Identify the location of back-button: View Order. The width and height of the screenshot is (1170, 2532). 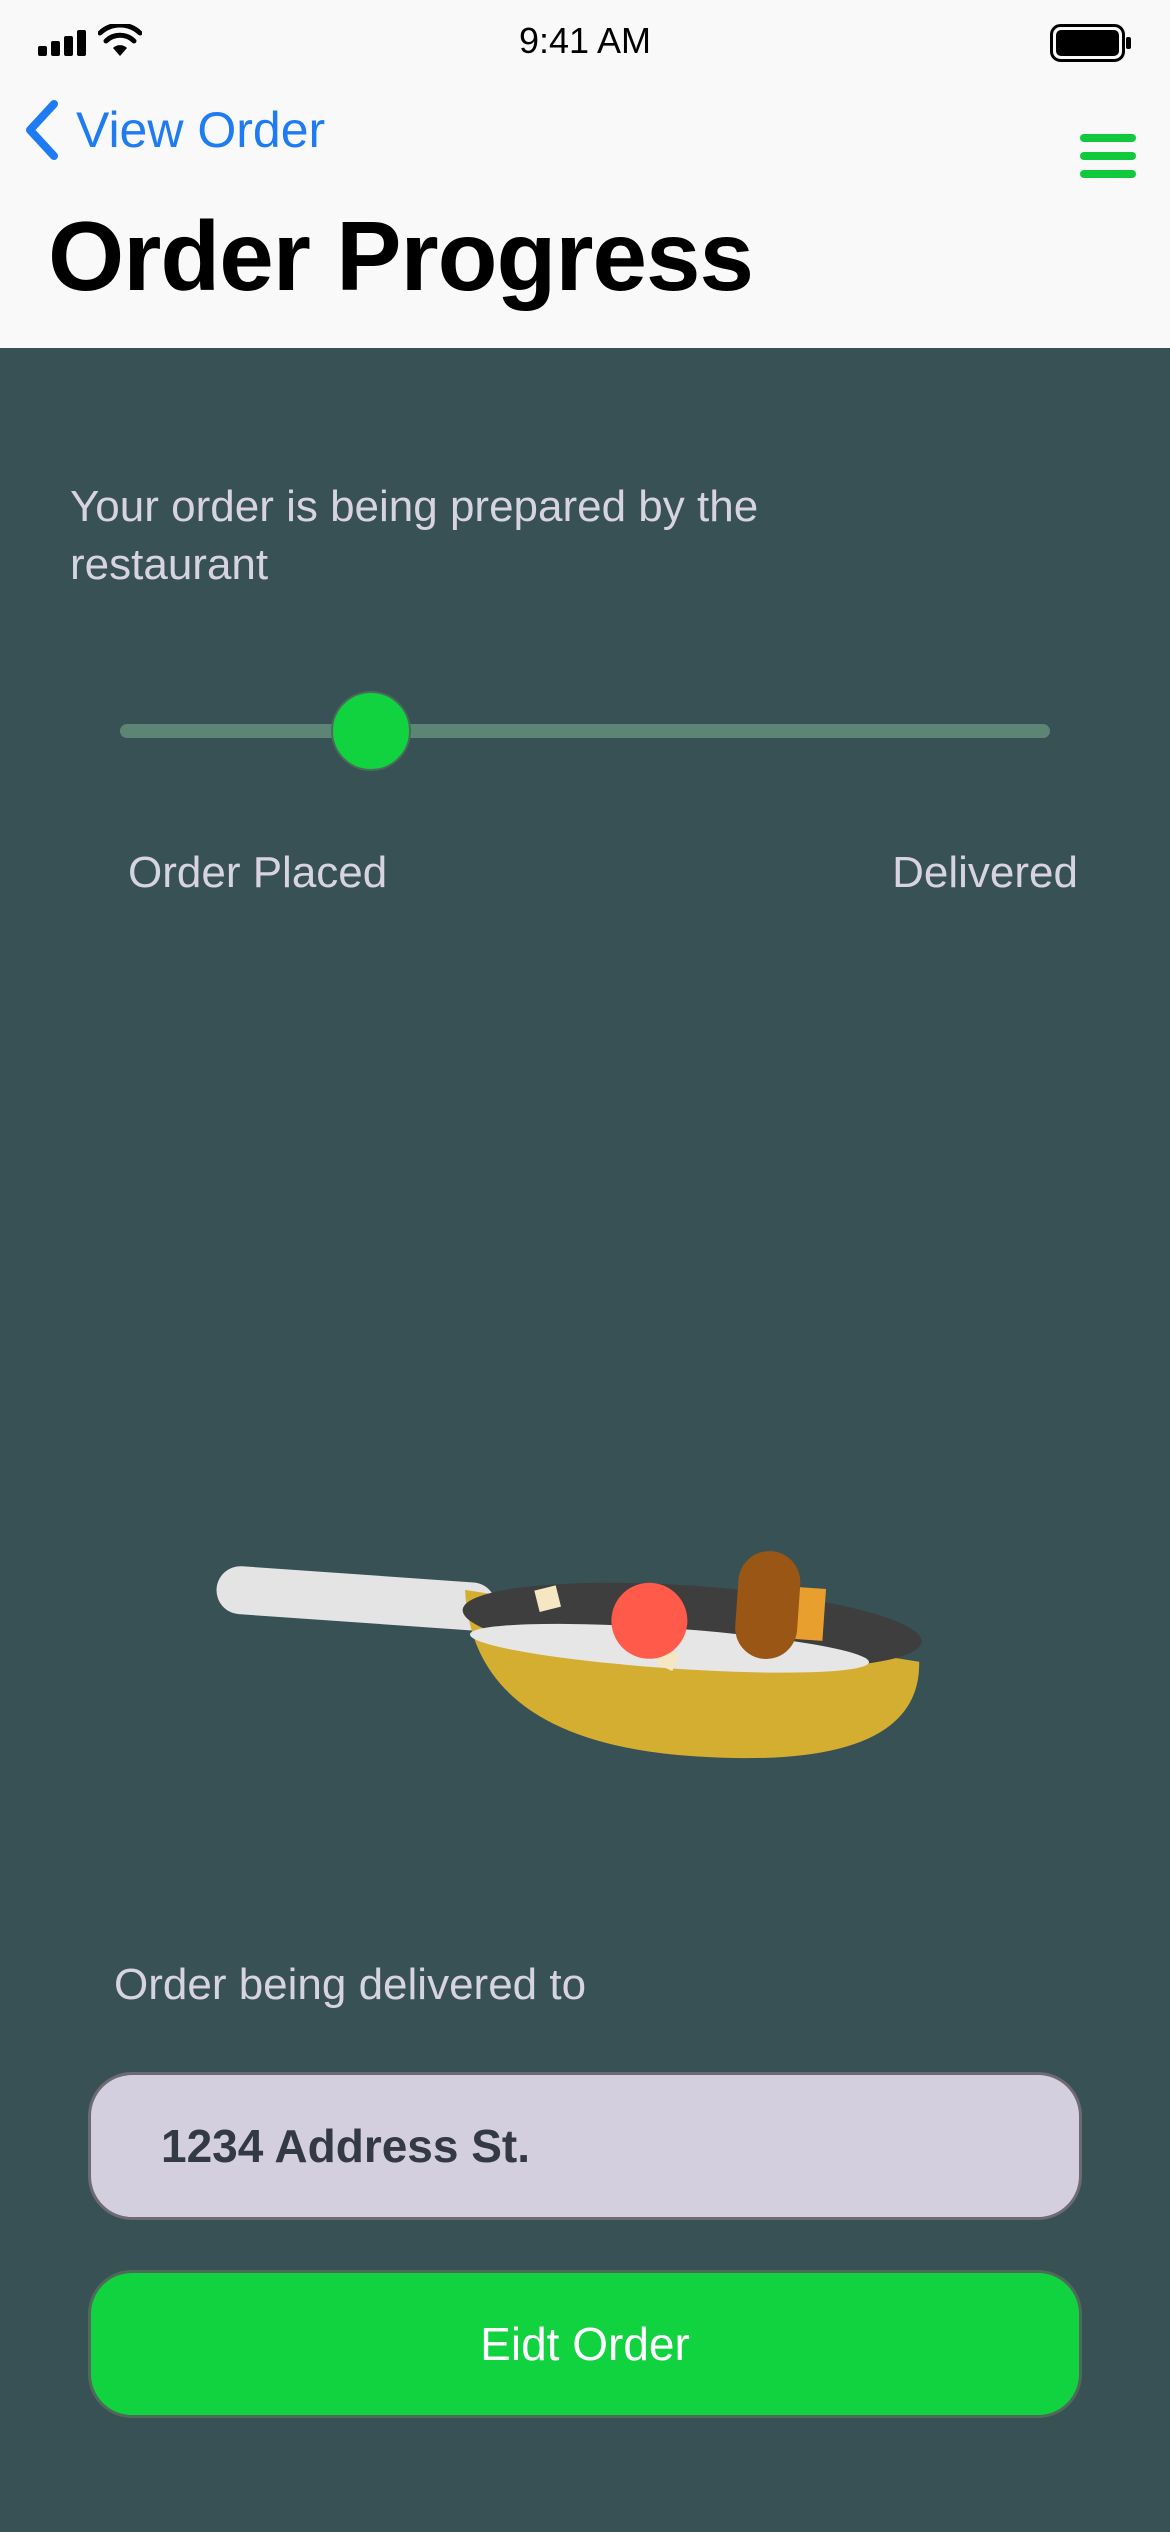
(173, 130).